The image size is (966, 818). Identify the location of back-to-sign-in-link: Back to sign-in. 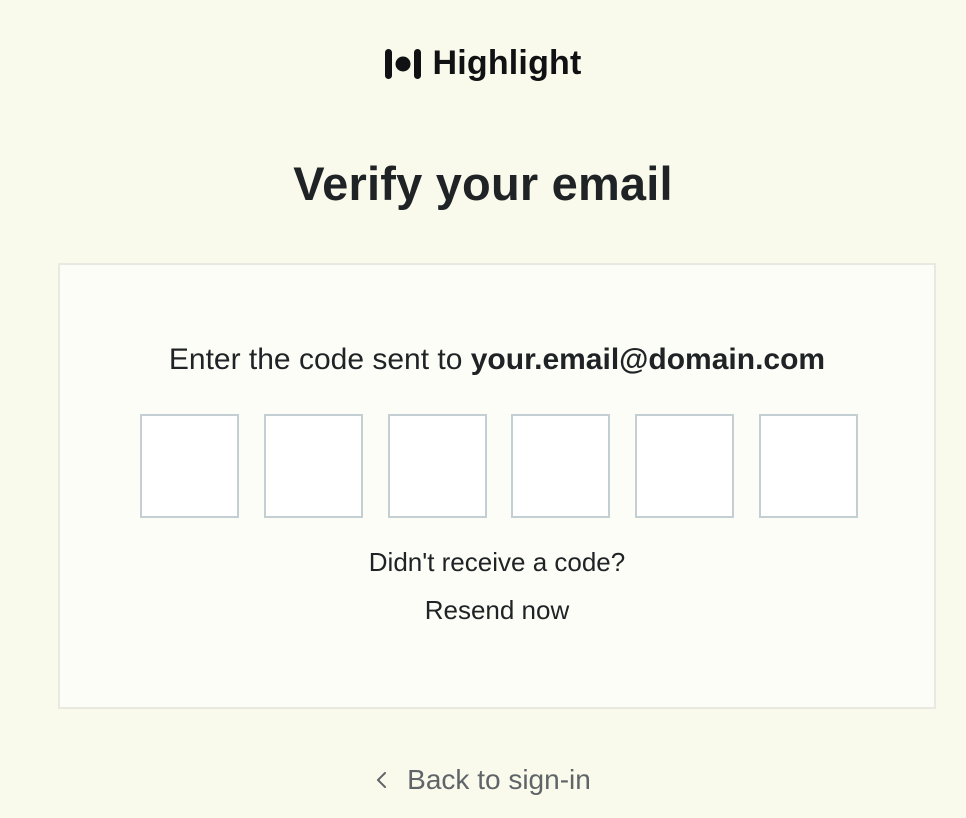
(483, 780).